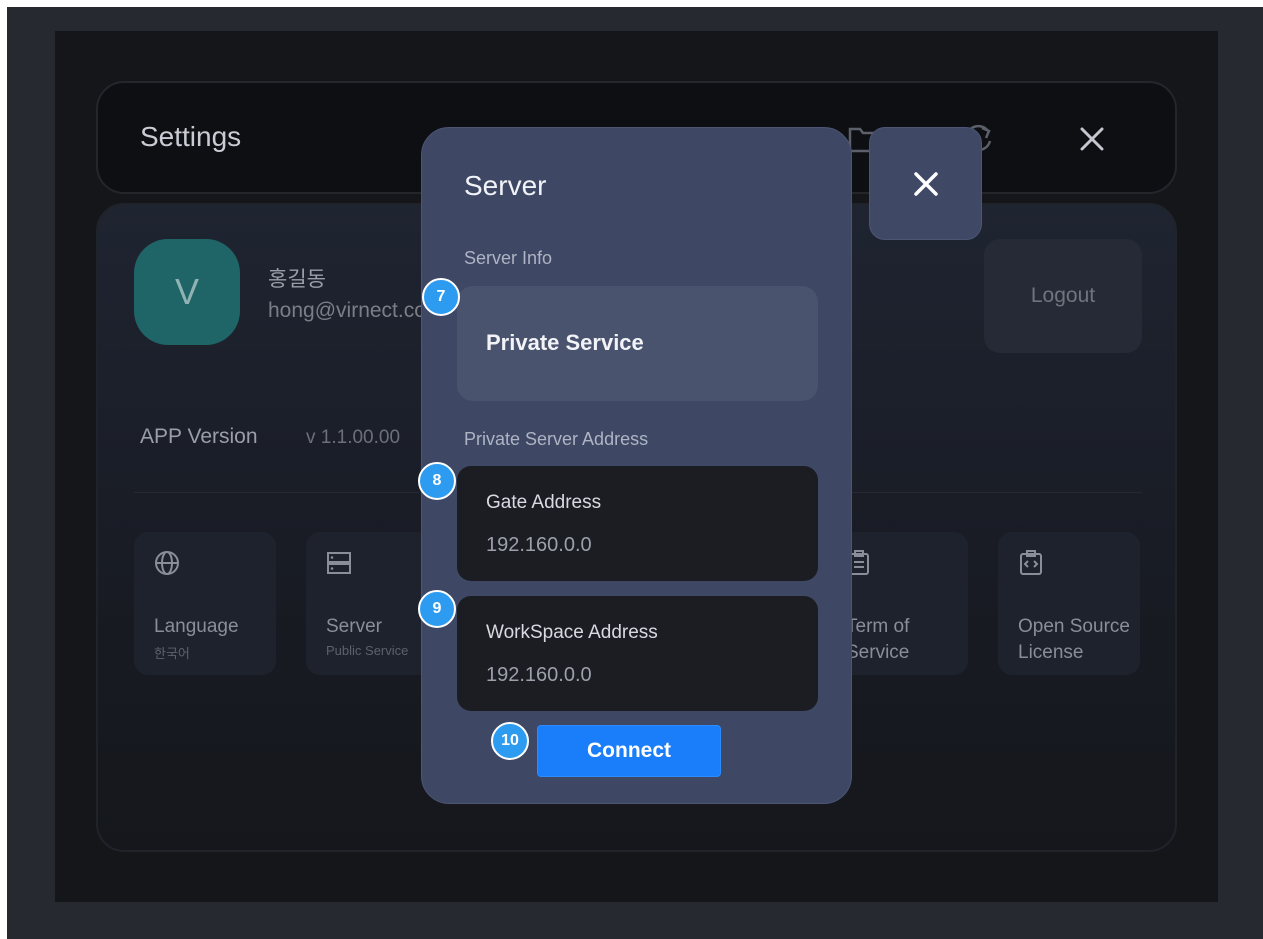  What do you see at coordinates (572, 632) in the screenshot?
I see `workspace-address-label: WorkSpace Address` at bounding box center [572, 632].